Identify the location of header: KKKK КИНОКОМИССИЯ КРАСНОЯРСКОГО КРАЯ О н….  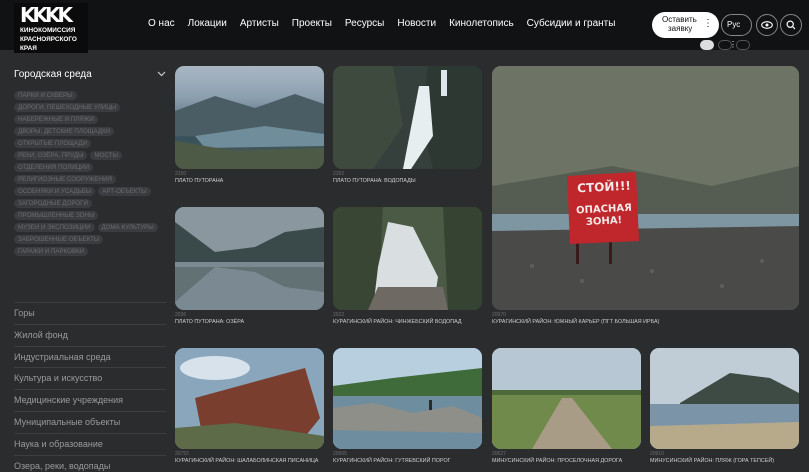
(404, 26).